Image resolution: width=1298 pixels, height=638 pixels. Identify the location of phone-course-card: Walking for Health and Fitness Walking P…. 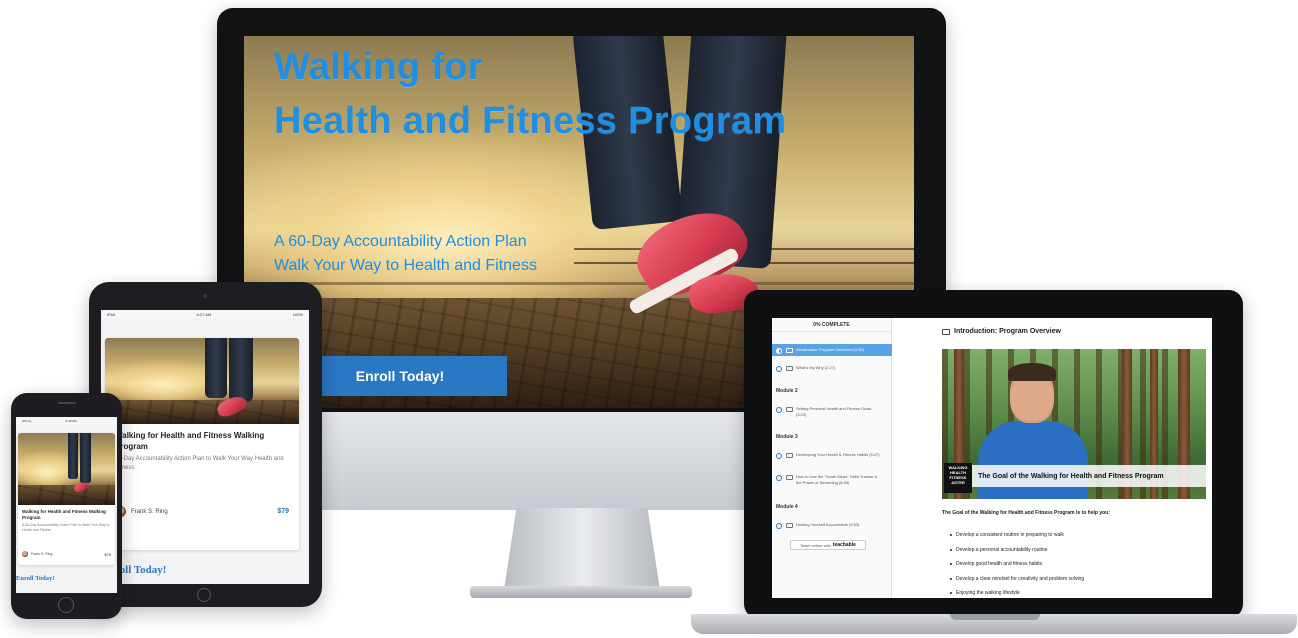
(66, 499).